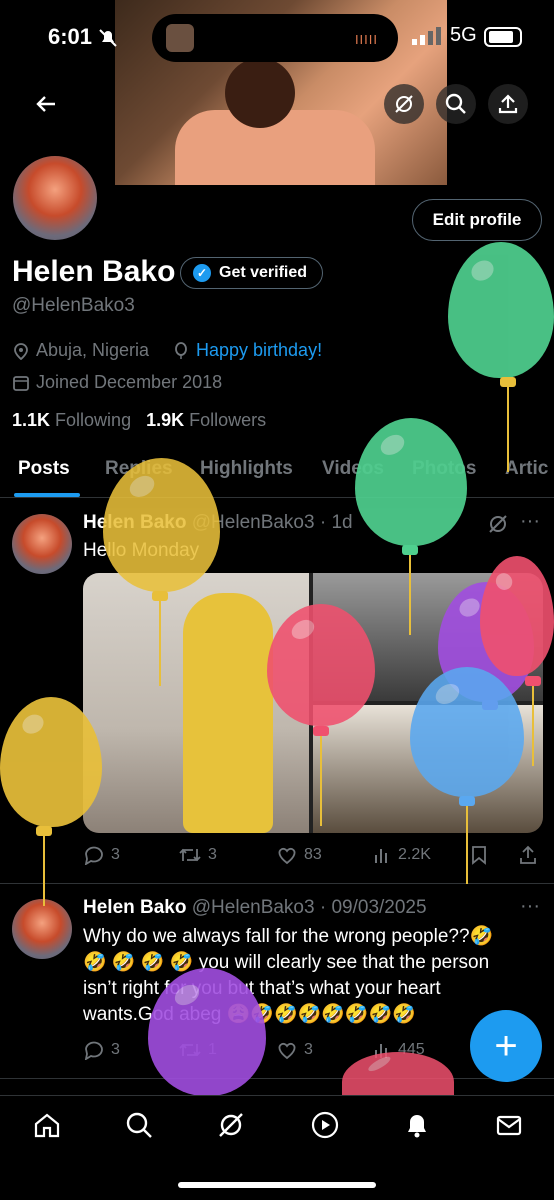  What do you see at coordinates (275, 38) in the screenshot?
I see `dynamic-island: IIIII` at bounding box center [275, 38].